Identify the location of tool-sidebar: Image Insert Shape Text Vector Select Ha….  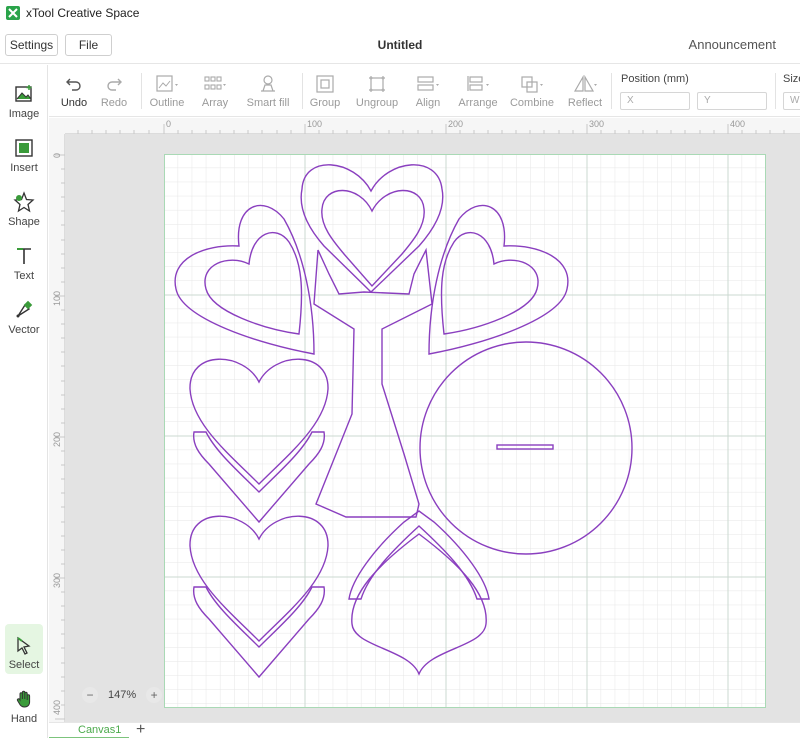
(24, 401).